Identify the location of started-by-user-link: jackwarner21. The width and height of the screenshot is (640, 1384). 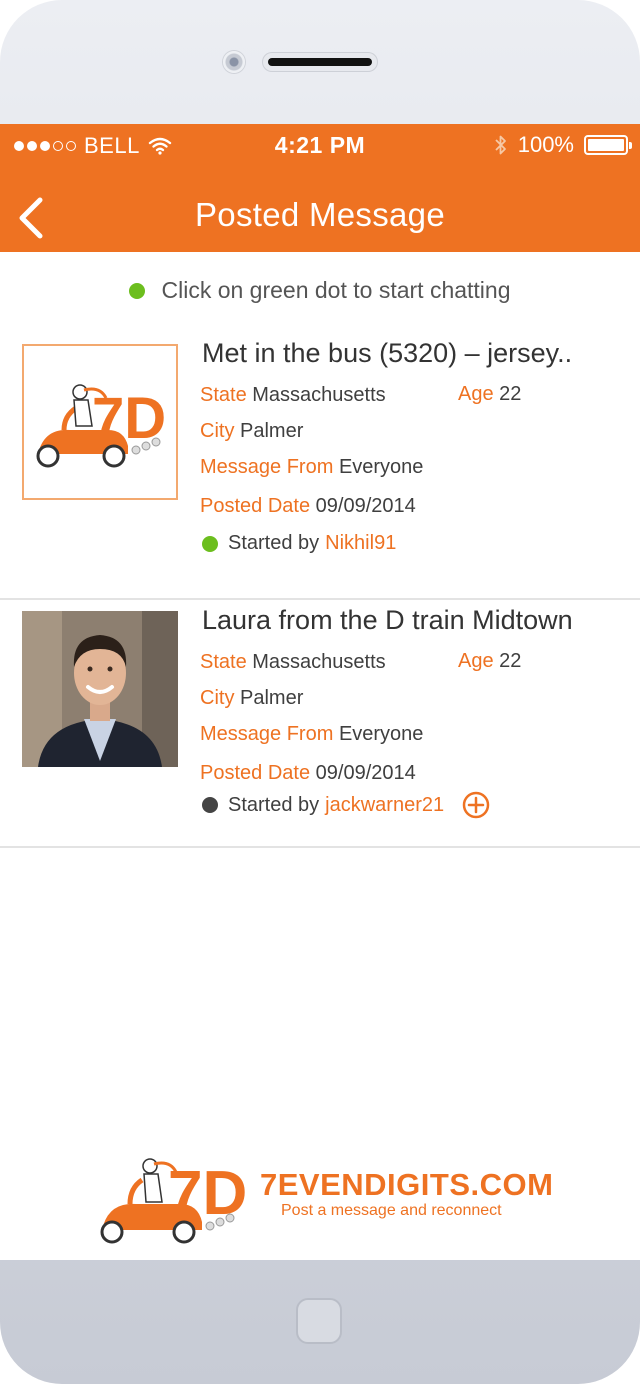
(384, 805).